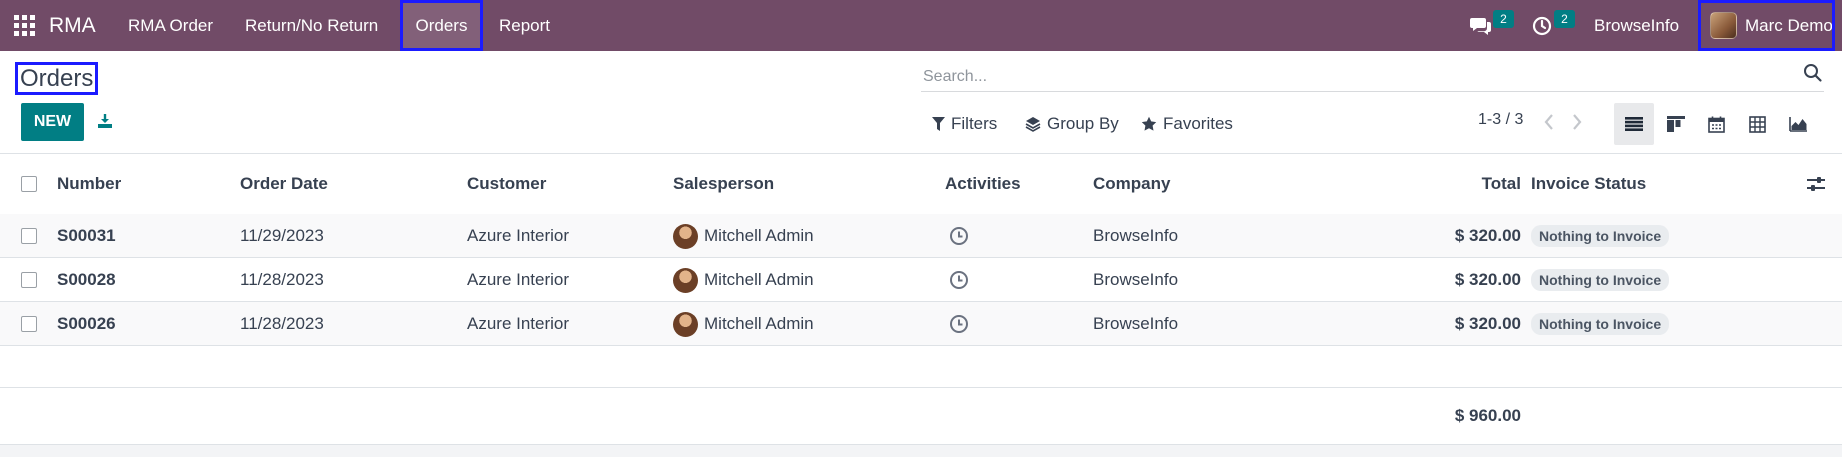 The width and height of the screenshot is (1842, 457). I want to click on chat-bubbles-icon, so click(1482, 25).